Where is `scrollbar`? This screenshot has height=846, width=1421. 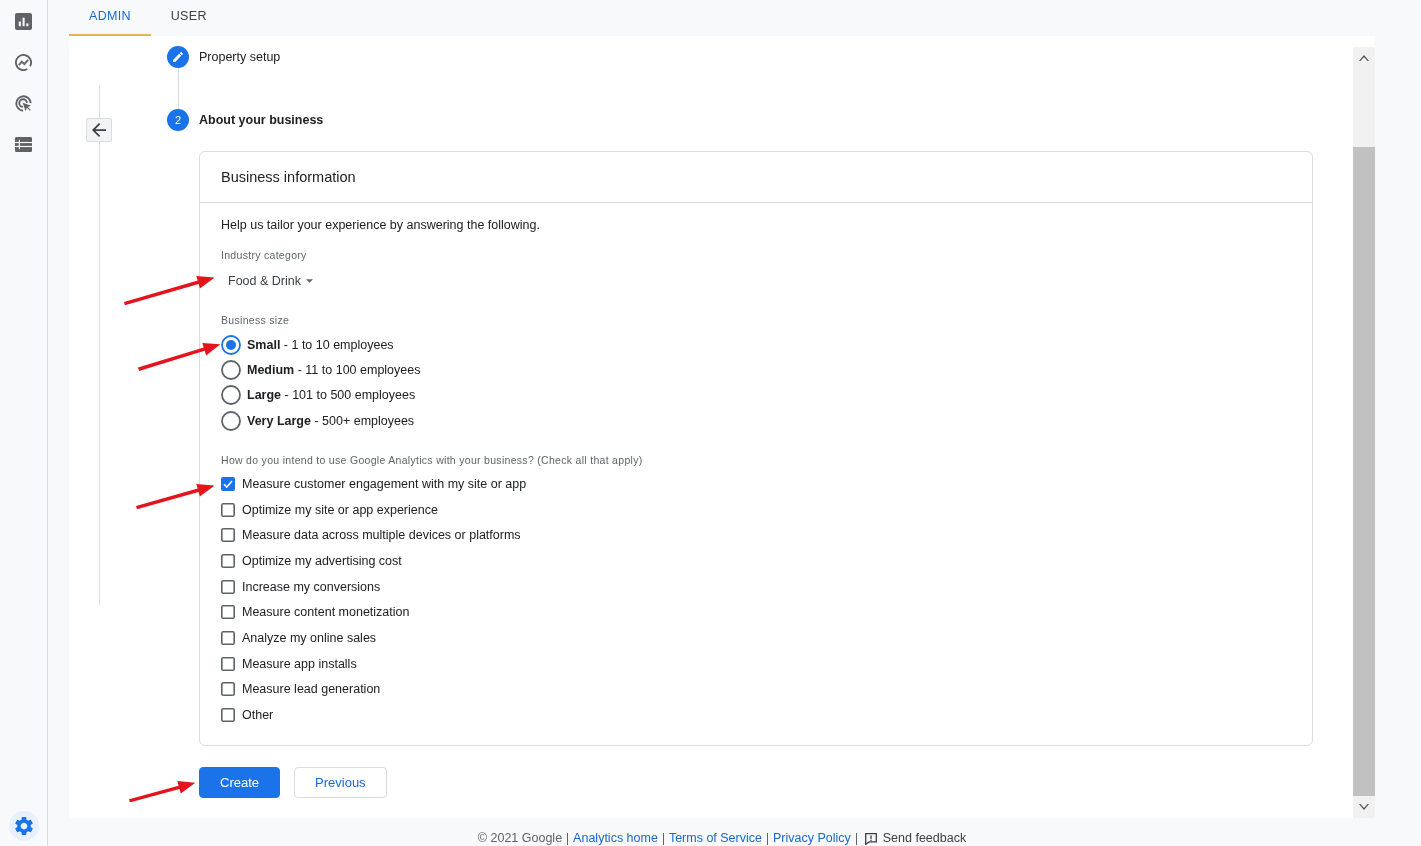 scrollbar is located at coordinates (1364, 432).